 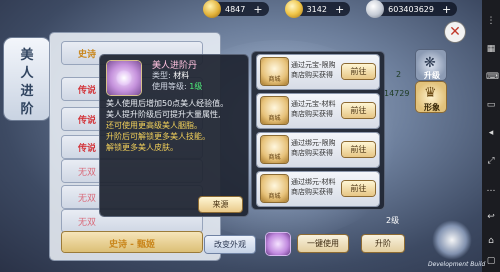 What do you see at coordinates (142, 147) in the screenshot?
I see `description-line: 解锁更多美人皮肤。` at bounding box center [142, 147].